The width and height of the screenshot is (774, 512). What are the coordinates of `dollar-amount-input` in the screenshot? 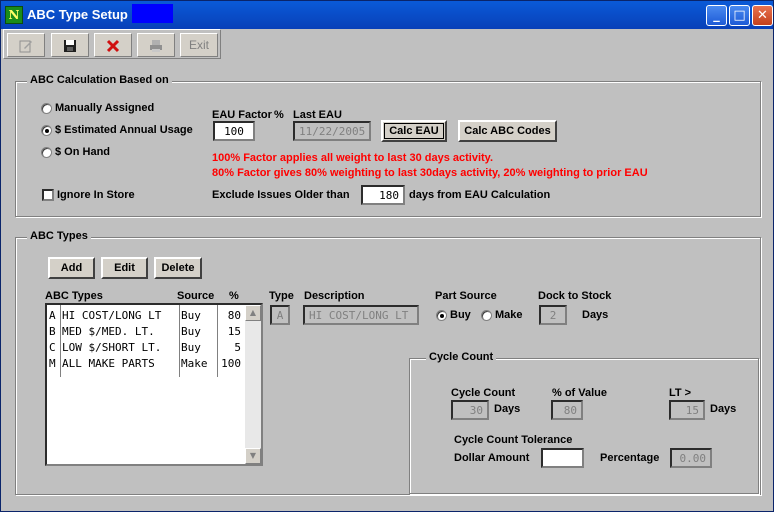 It's located at (562, 458).